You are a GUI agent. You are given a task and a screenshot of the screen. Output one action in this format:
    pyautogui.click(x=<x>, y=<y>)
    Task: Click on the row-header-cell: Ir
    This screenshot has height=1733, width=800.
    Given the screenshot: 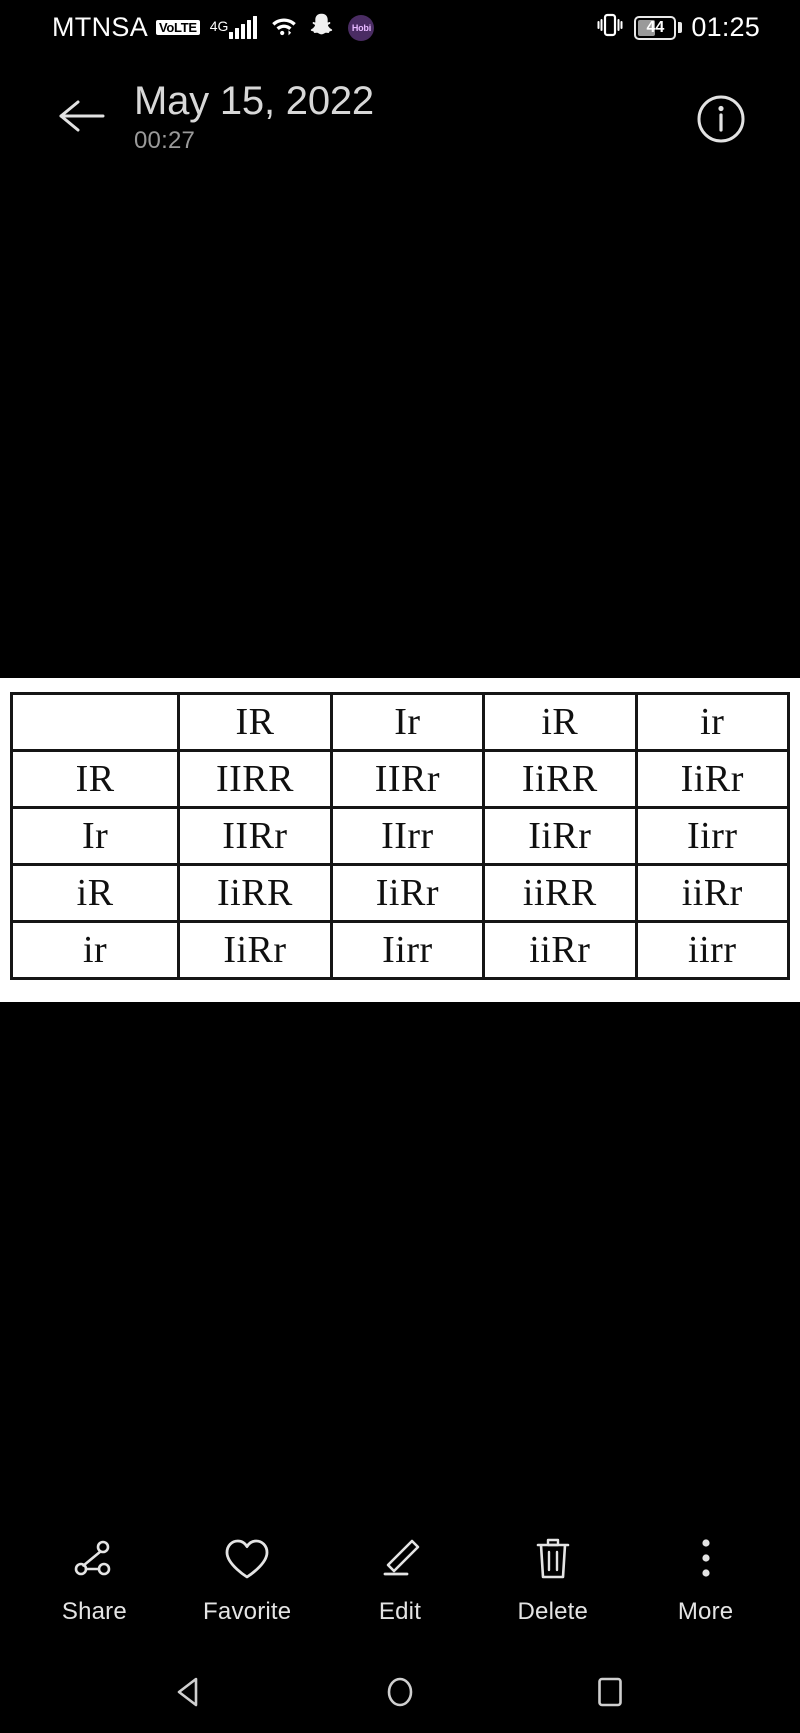 What is the action you would take?
    pyautogui.click(x=95, y=836)
    